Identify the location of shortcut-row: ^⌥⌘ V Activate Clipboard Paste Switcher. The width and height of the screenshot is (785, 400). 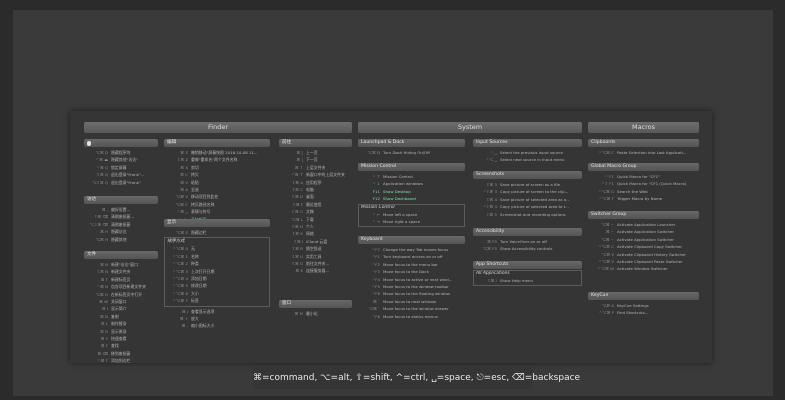
(643, 261).